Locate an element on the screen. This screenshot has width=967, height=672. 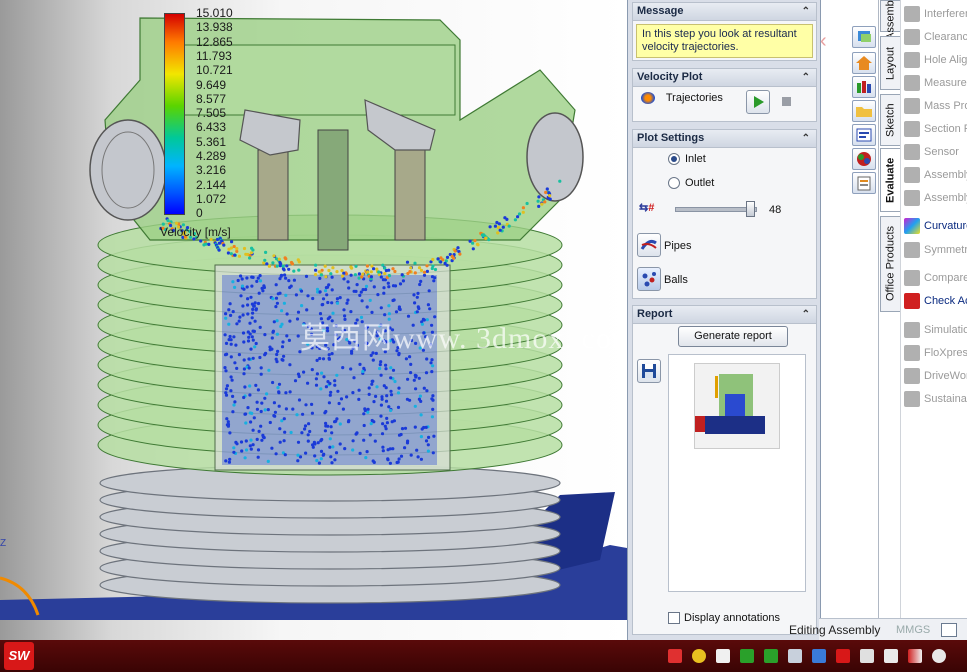
inlet-radio-row: Inlet is located at coordinates (687, 159).